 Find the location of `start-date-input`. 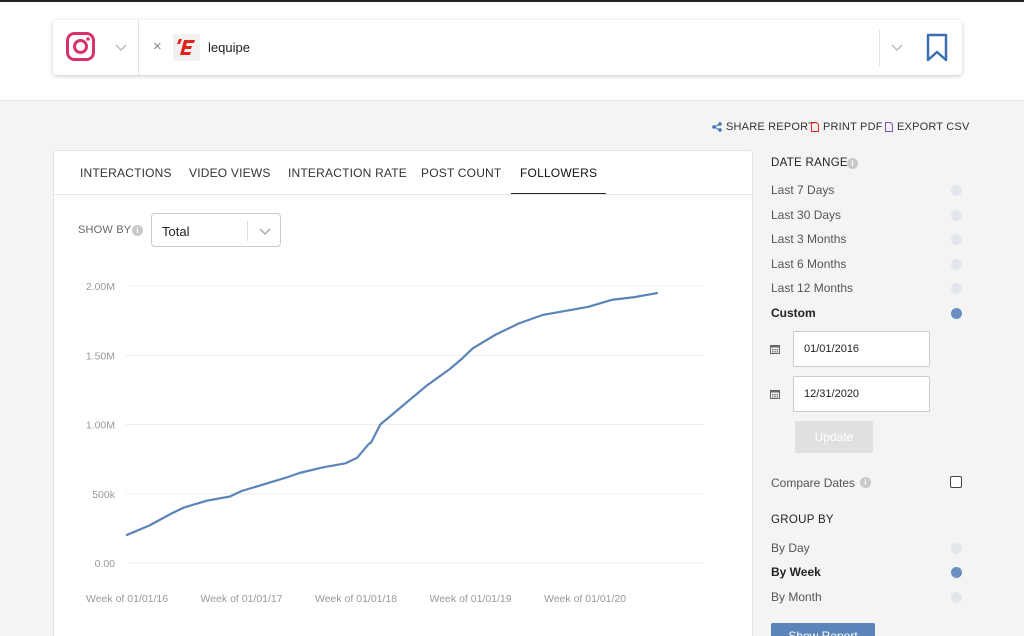

start-date-input is located at coordinates (861, 349).